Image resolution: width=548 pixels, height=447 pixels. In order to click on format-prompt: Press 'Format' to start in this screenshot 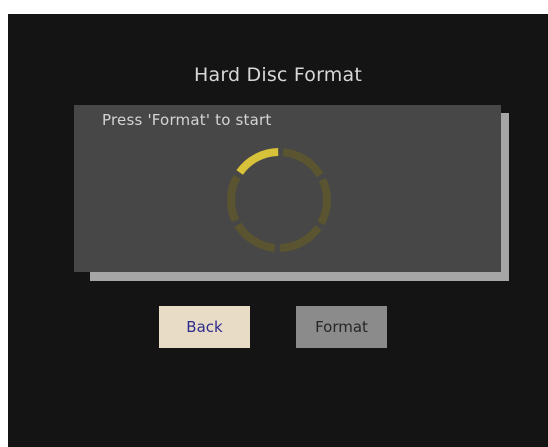, I will do `click(187, 120)`.